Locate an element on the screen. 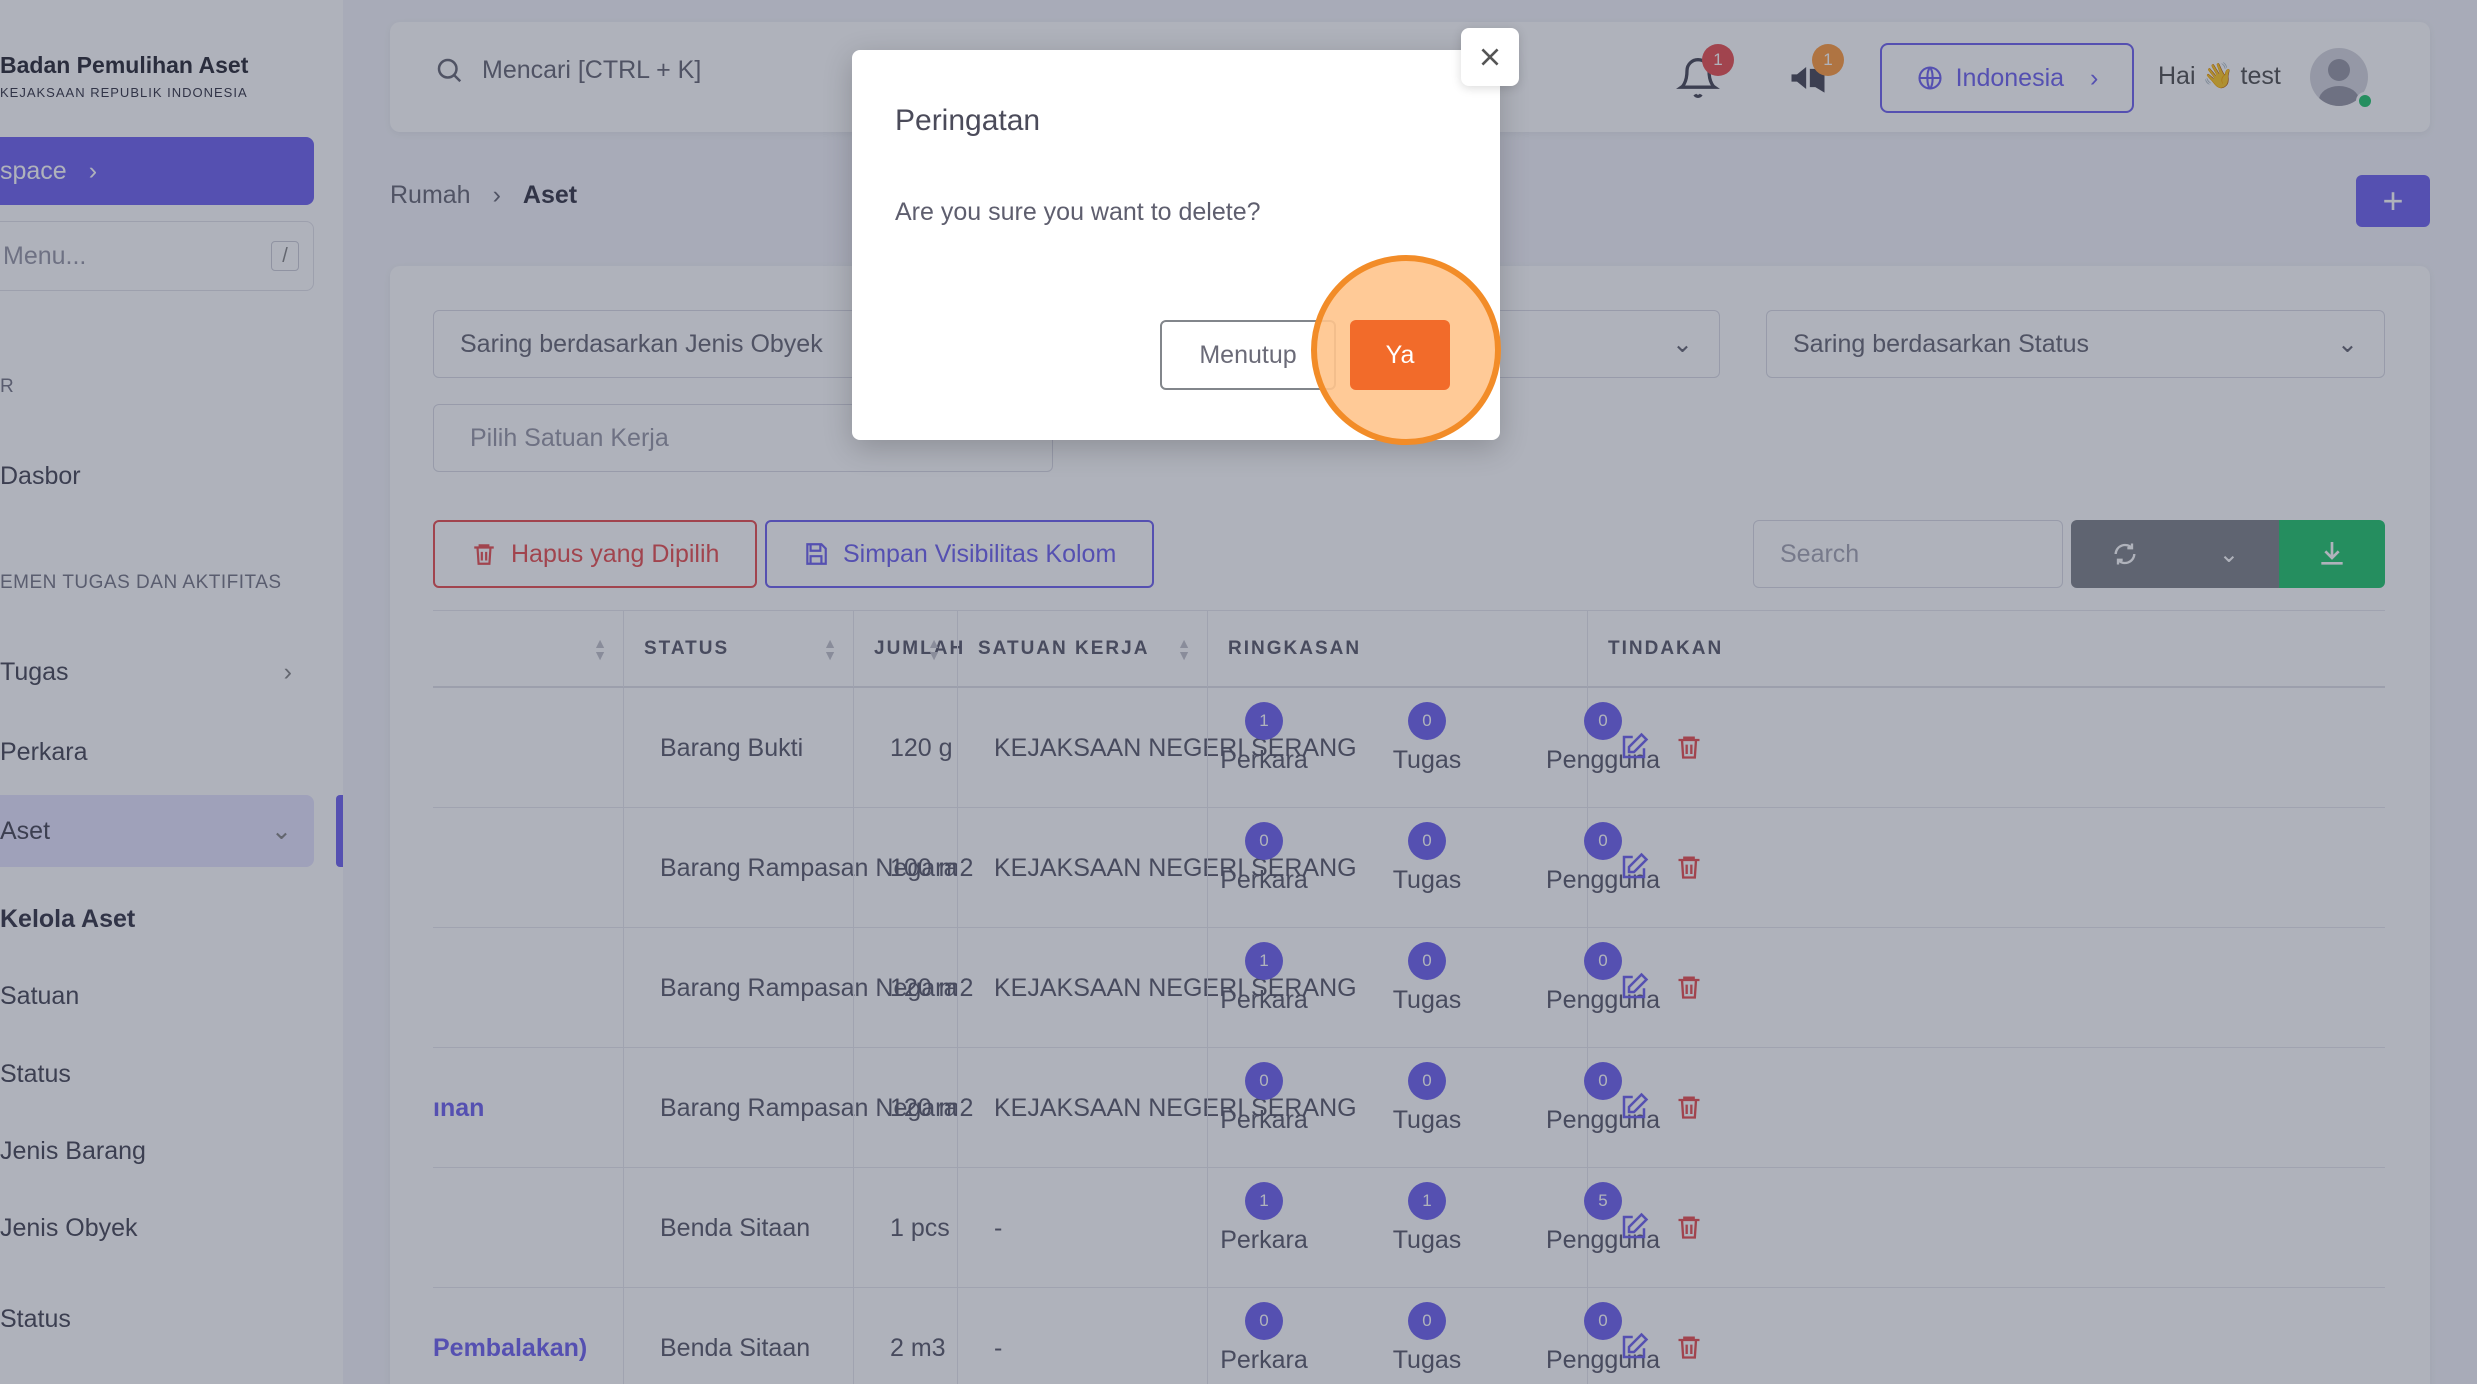 The width and height of the screenshot is (2477, 1384). confirm-delete-button: Ya is located at coordinates (1400, 355).